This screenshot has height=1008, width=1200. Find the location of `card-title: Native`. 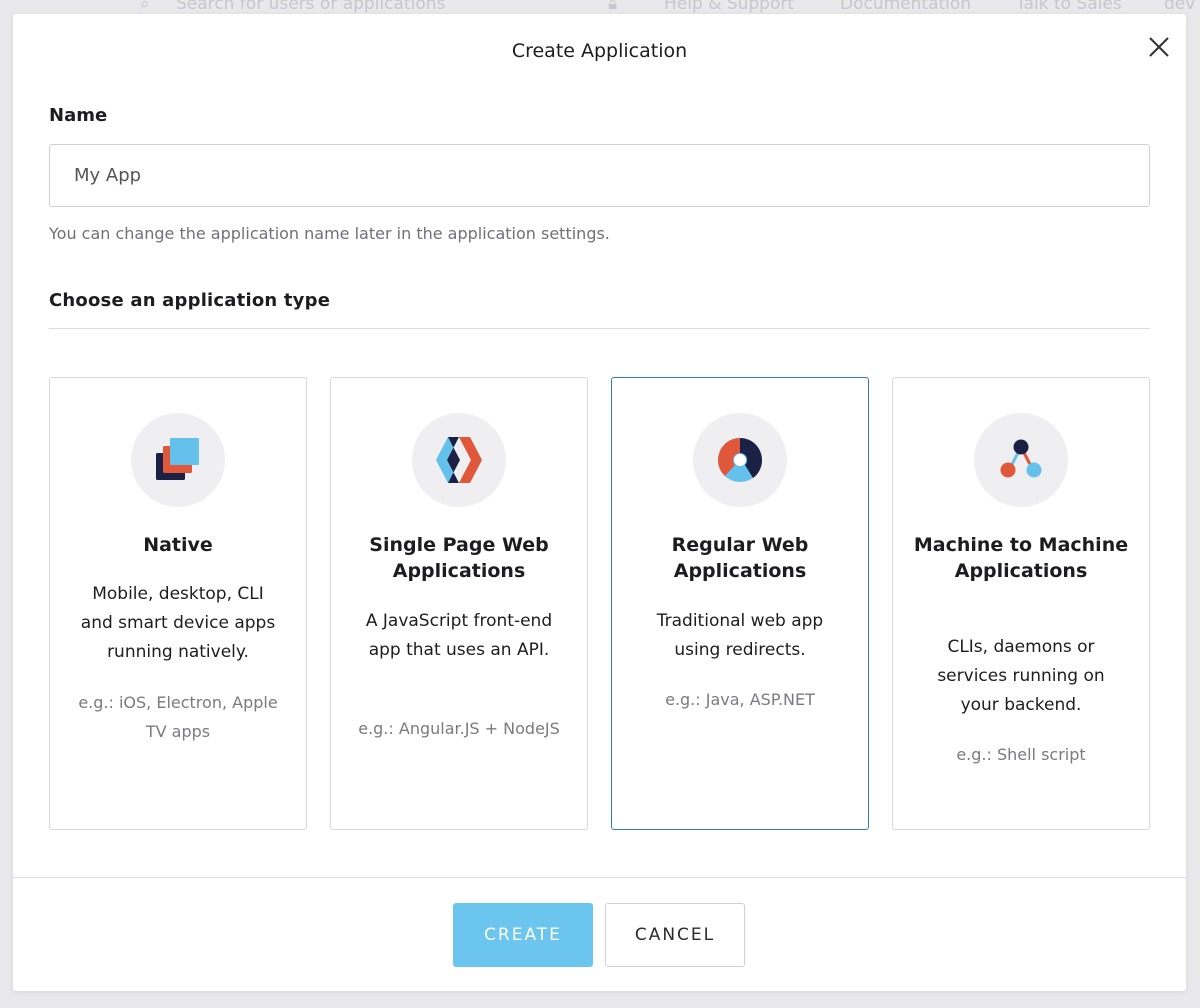

card-title: Native is located at coordinates (178, 545).